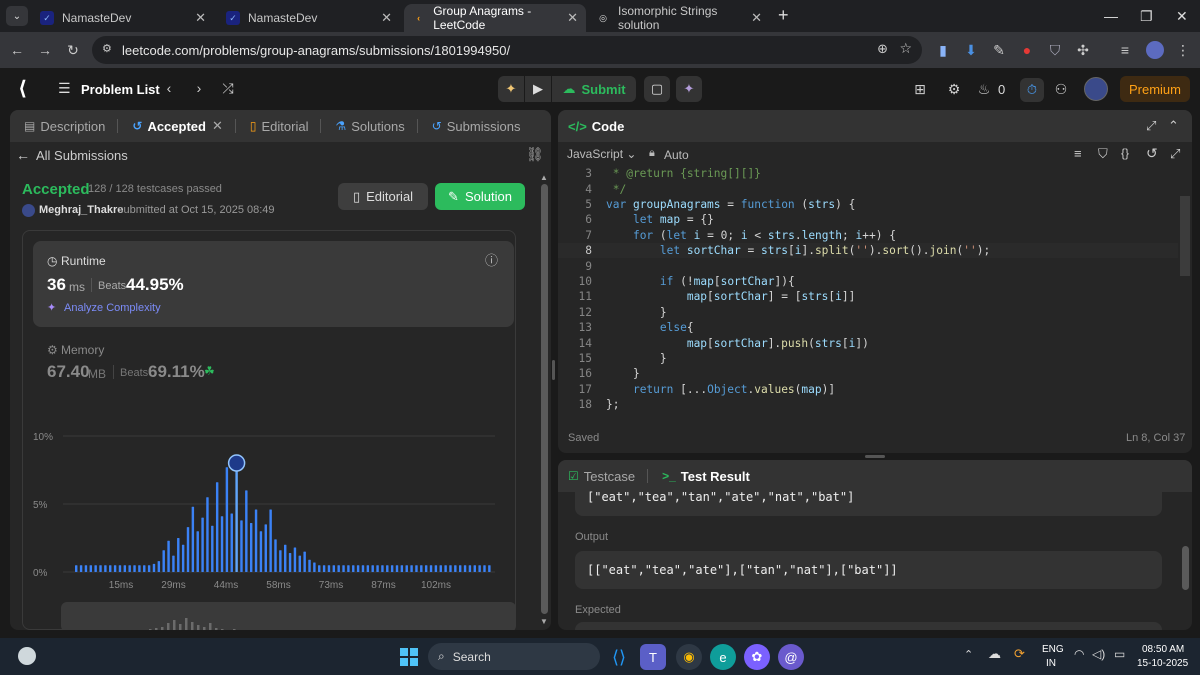 This screenshot has width=1200, height=675. Describe the element at coordinates (1119, 654) in the screenshot. I see `battery-icon: ▭` at that location.